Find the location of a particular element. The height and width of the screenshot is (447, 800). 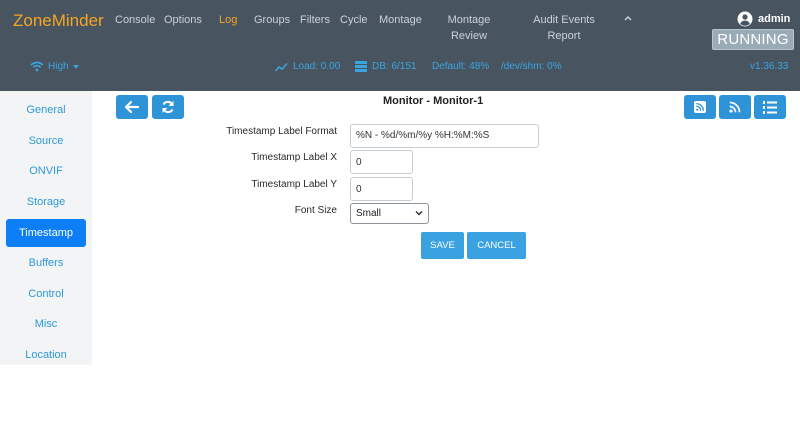

font-size-label: Font Size is located at coordinates (315, 210).